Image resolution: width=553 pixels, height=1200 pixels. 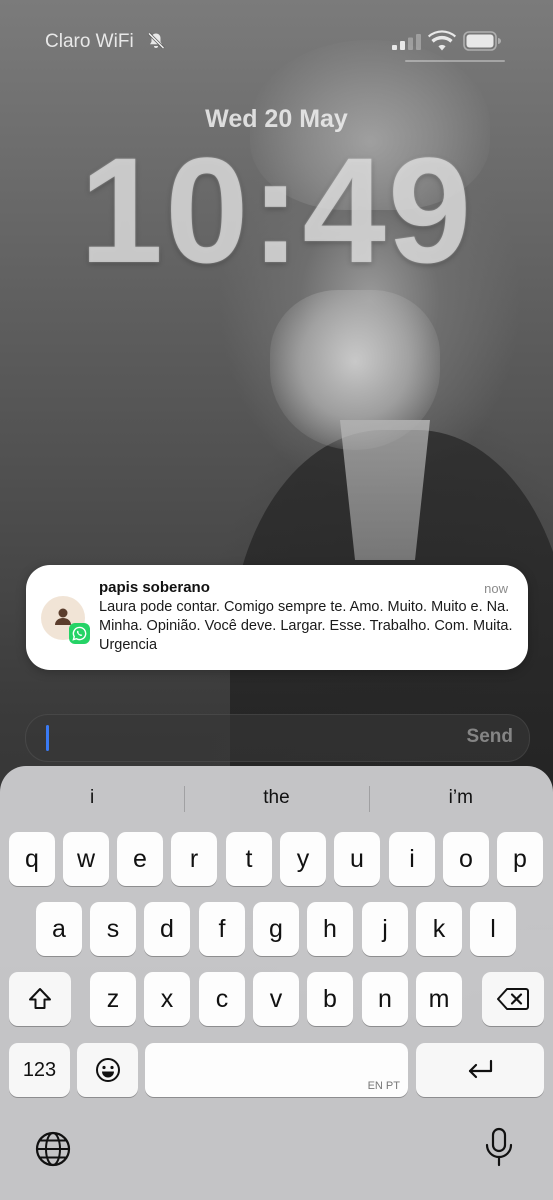 I want to click on lock-screen-clock: 10:49, so click(x=276, y=210).